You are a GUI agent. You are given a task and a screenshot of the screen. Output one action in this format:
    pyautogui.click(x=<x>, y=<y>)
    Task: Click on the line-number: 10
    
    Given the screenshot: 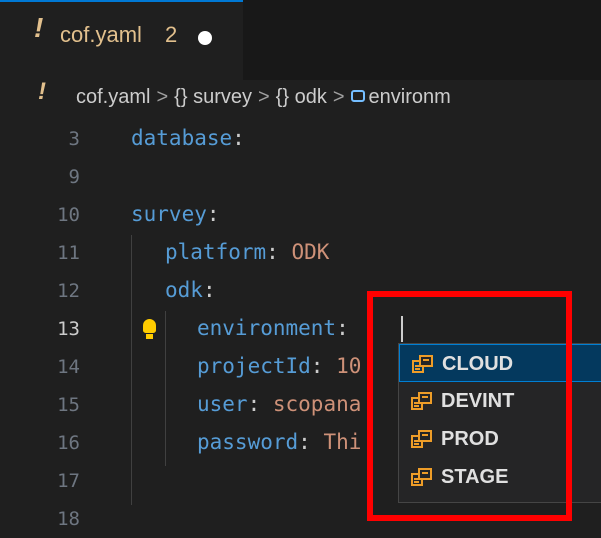 What is the action you would take?
    pyautogui.click(x=68, y=215)
    